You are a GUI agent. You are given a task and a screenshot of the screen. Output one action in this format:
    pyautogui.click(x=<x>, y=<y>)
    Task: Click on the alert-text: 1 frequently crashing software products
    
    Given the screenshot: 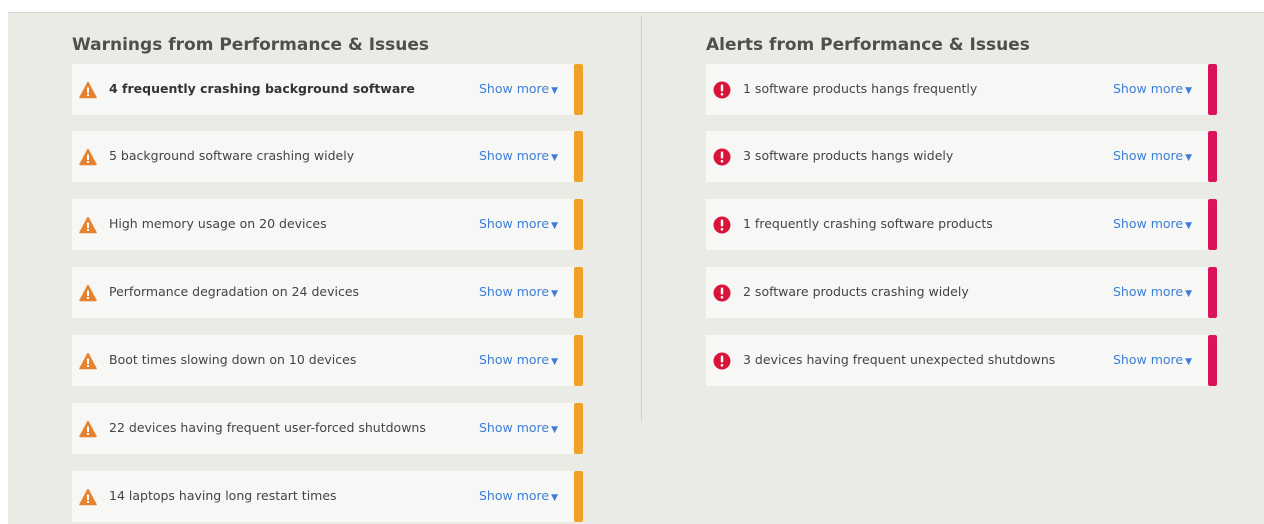 What is the action you would take?
    pyautogui.click(x=868, y=223)
    